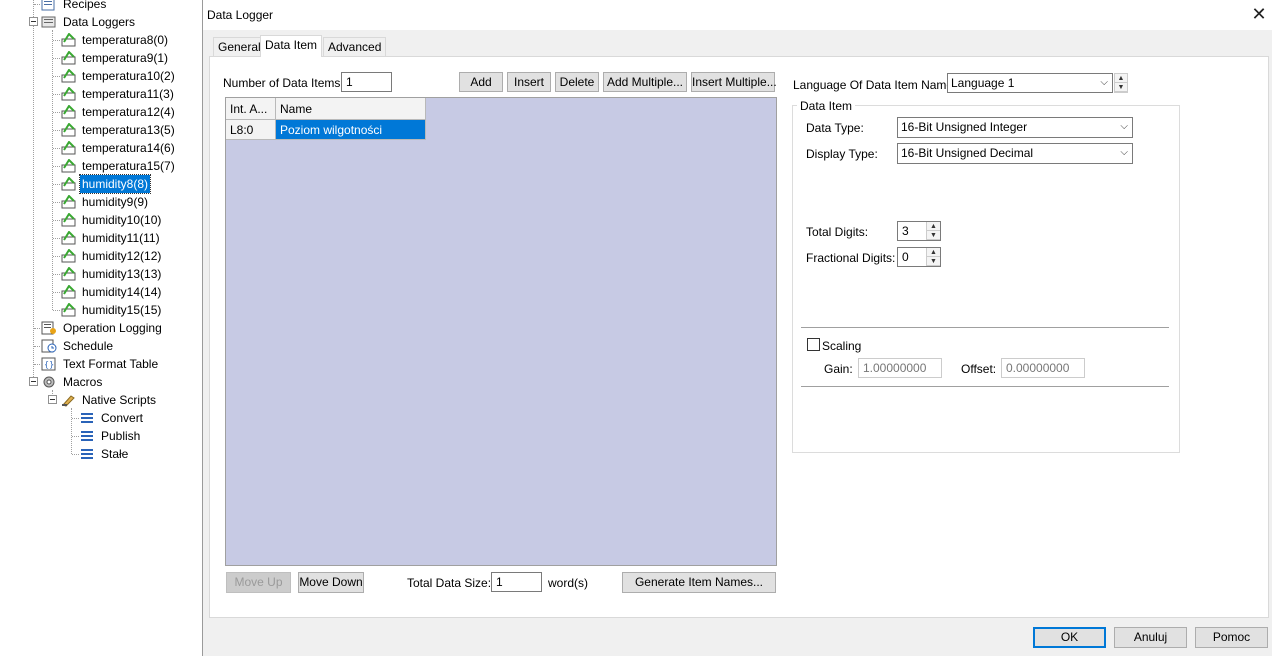 Image resolution: width=1272 pixels, height=656 pixels. Describe the element at coordinates (291, 46) in the screenshot. I see `tab-data-item: Data Item` at that location.